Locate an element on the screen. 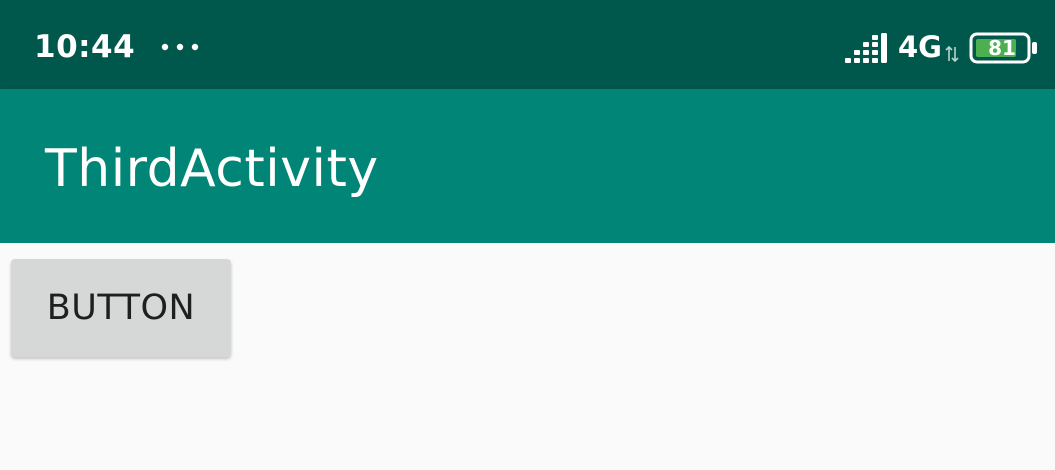  status-time: 10:44 is located at coordinates (85, 47).